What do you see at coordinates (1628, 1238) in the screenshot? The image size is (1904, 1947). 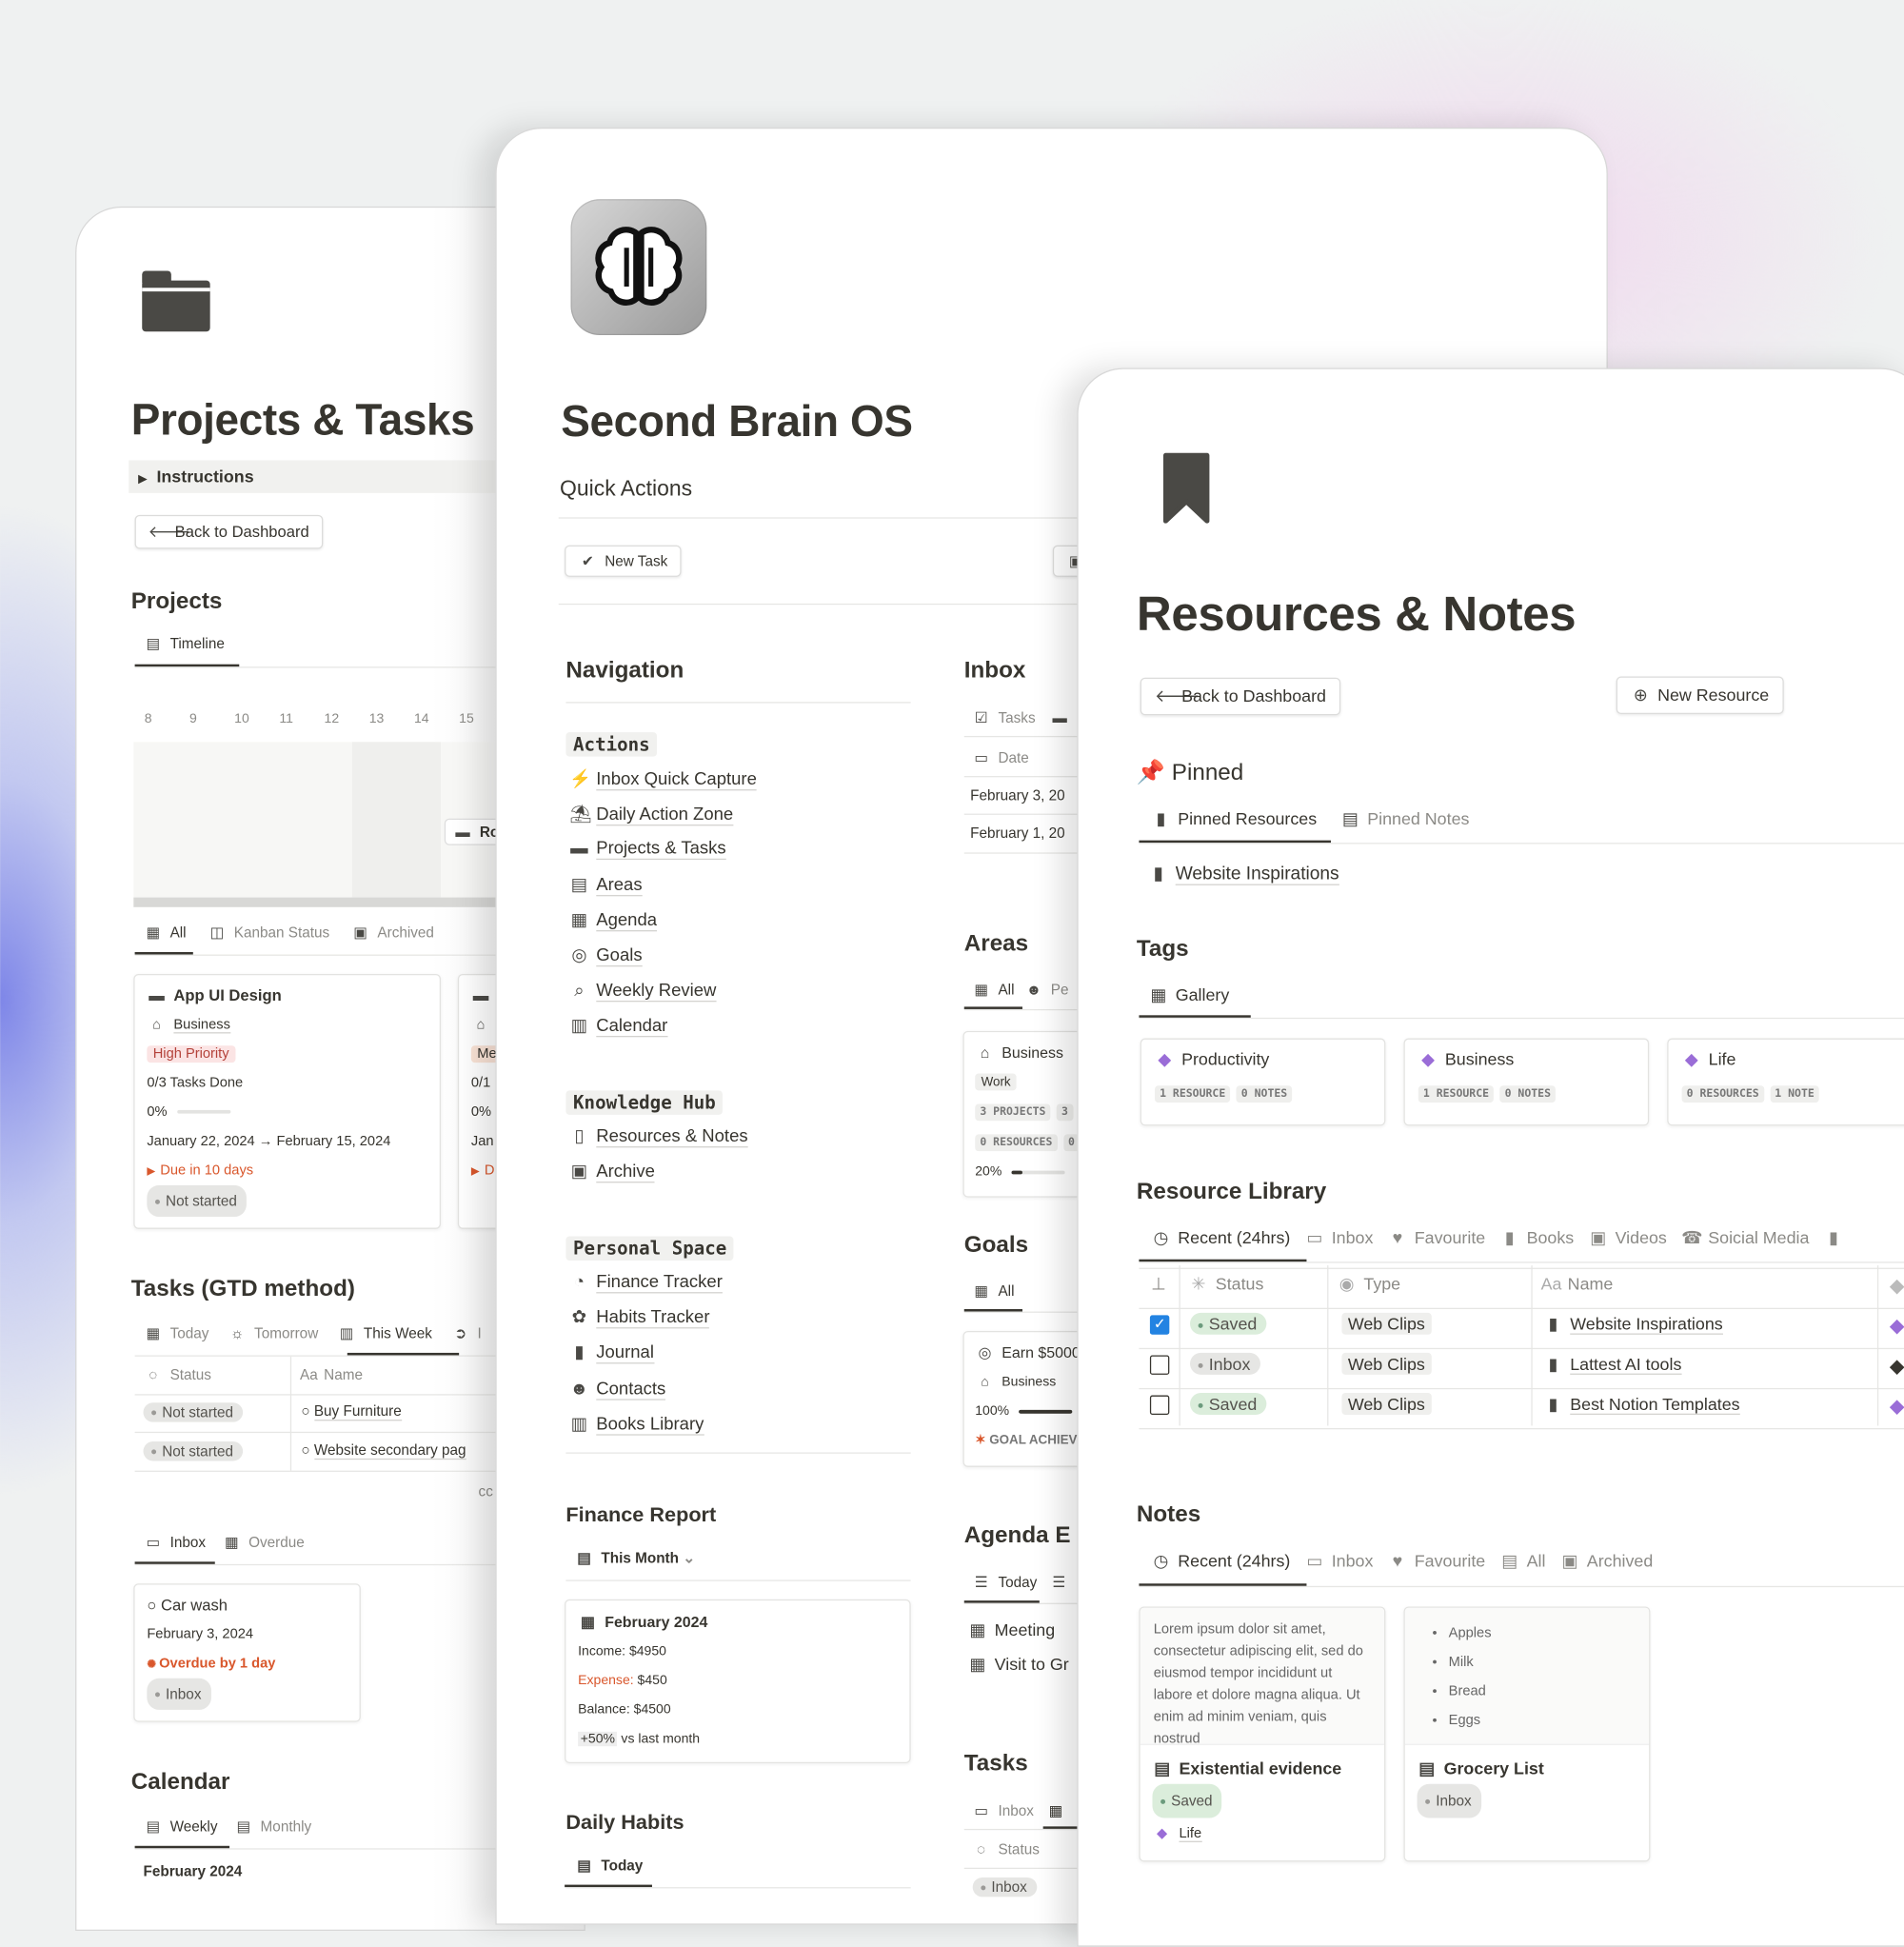 I see `tab-videos: ▣ Videos` at bounding box center [1628, 1238].